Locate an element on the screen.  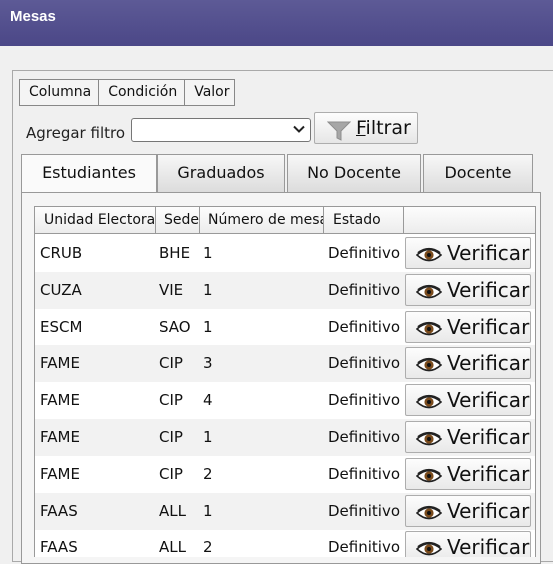
funnel-icon is located at coordinates (339, 131).